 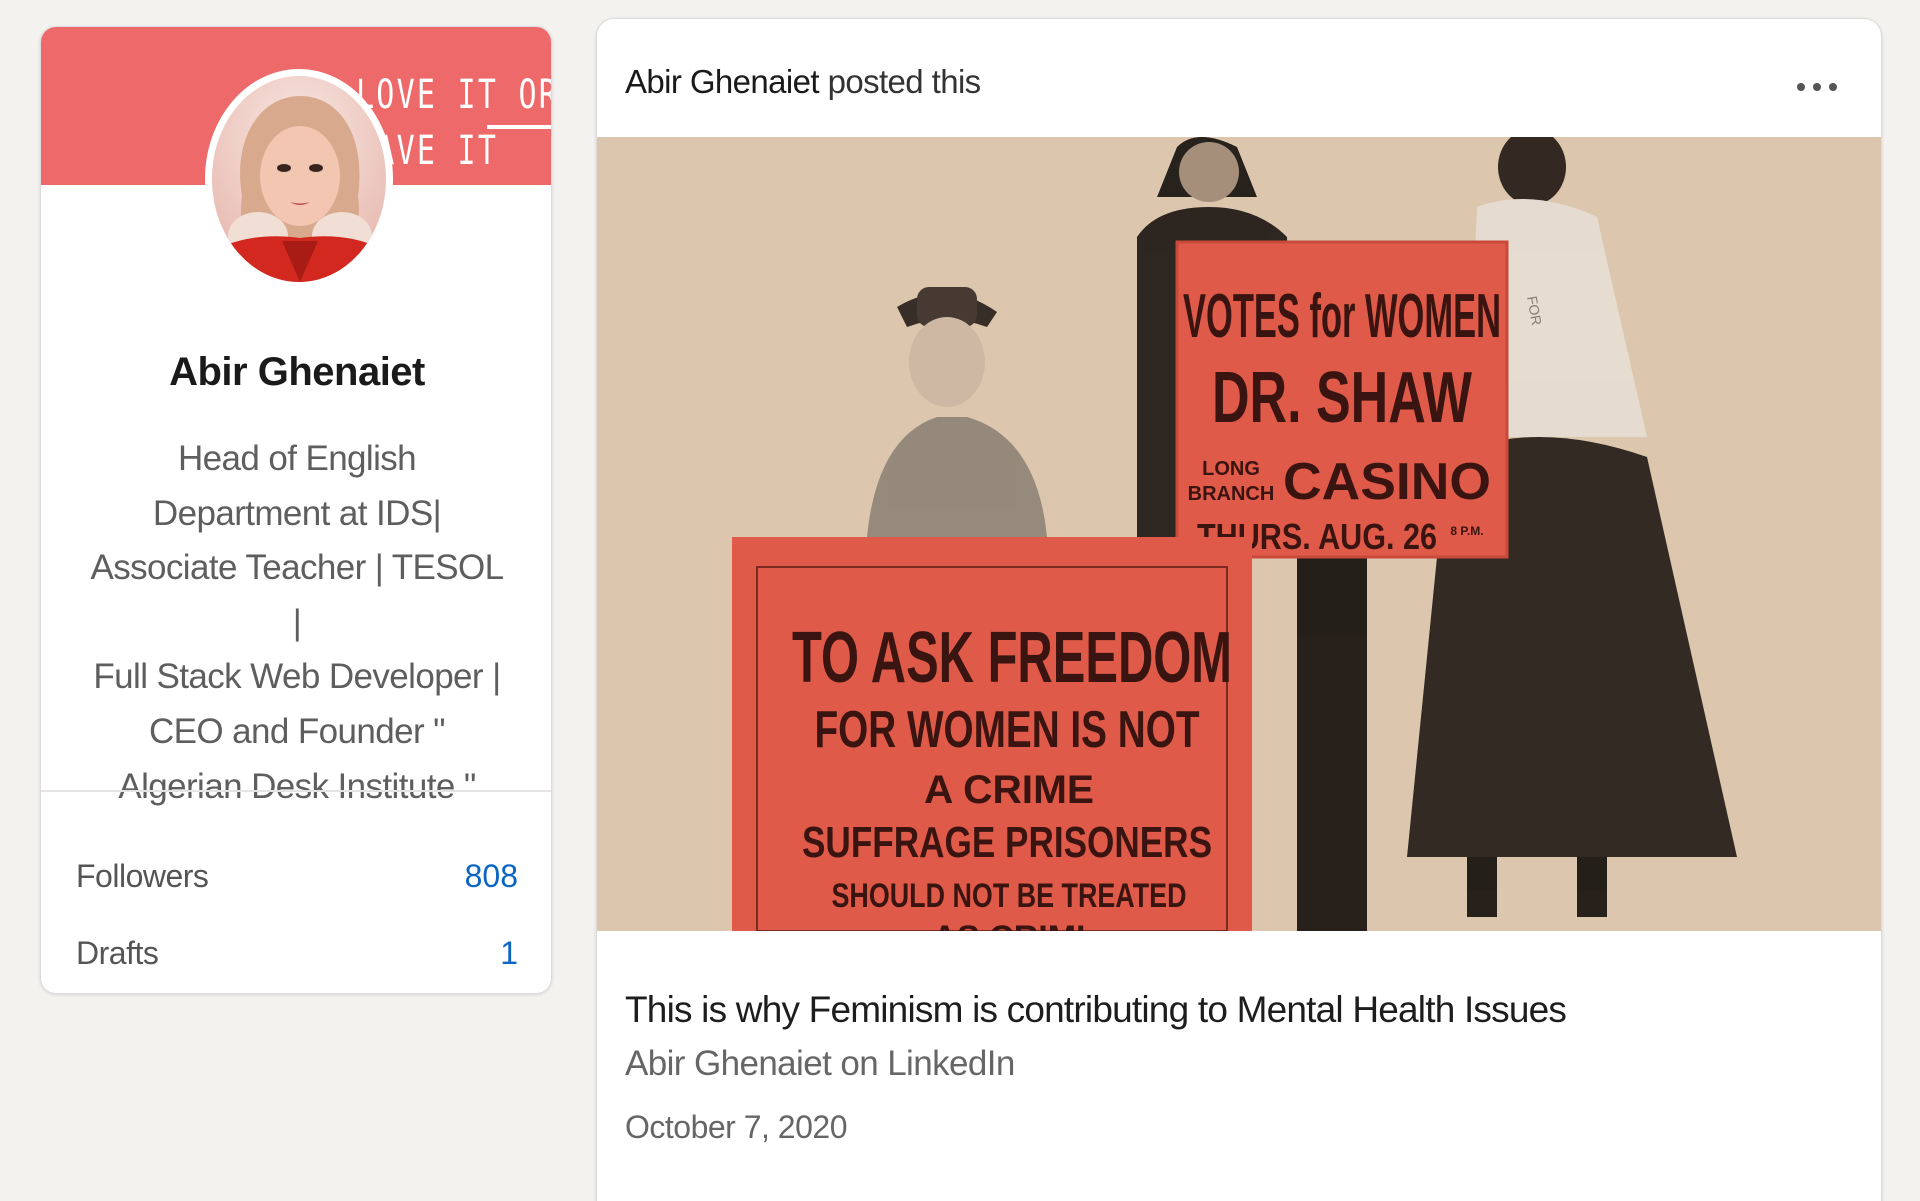 What do you see at coordinates (1007, 842) in the screenshot?
I see `sign-line: SUFFRAGE PRISONERS` at bounding box center [1007, 842].